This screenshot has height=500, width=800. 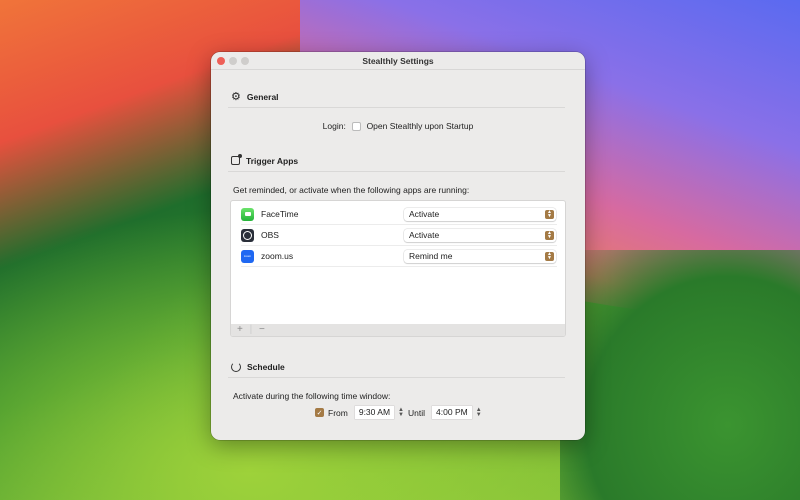 What do you see at coordinates (245, 61) in the screenshot?
I see `zoom-button` at bounding box center [245, 61].